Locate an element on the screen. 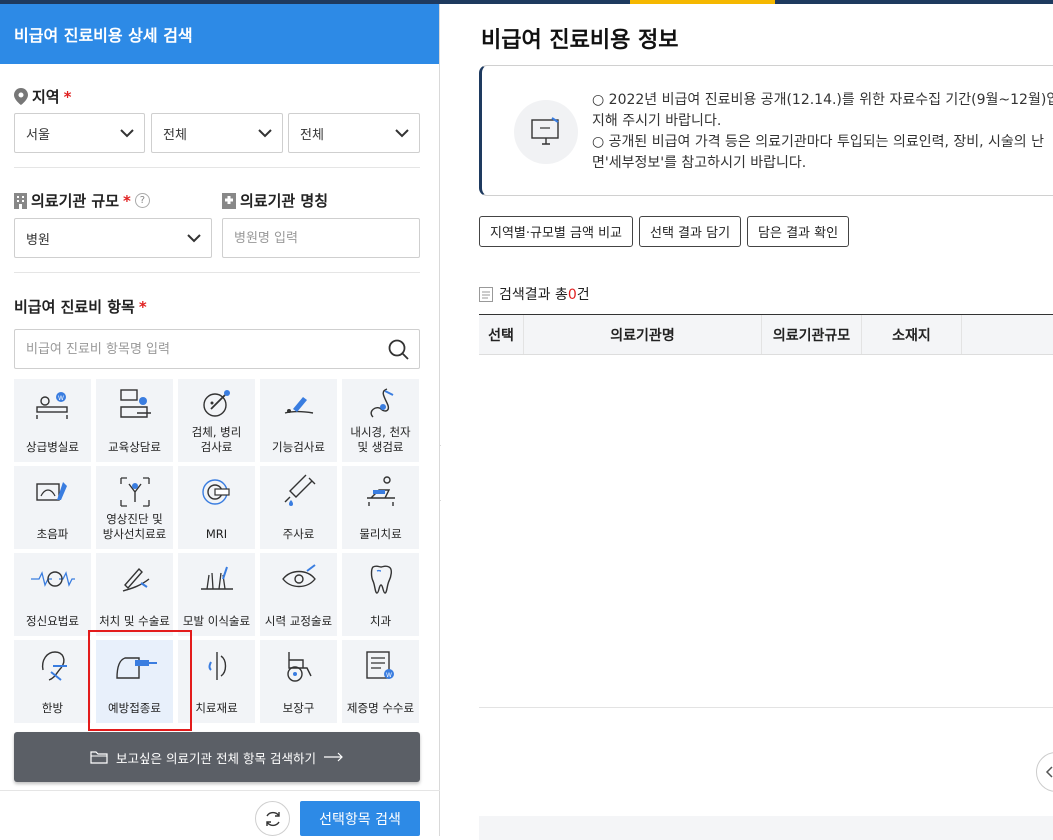  page-title: 비급여 진료비용 정보 is located at coordinates (580, 40).